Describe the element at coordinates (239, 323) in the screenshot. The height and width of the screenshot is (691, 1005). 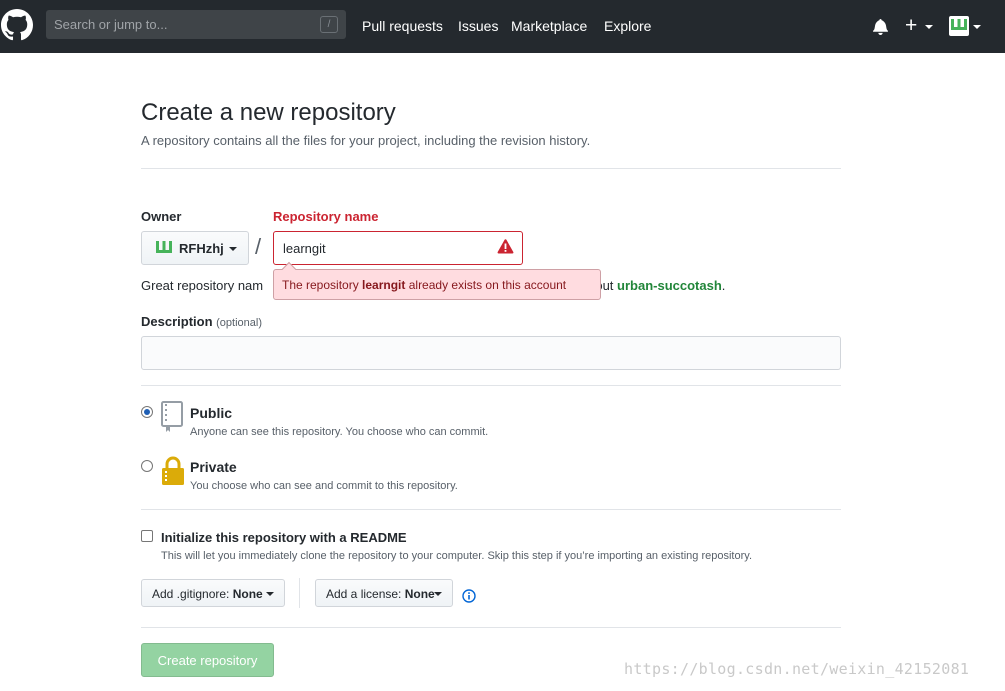
I see `optional-hint: (optional)` at that location.